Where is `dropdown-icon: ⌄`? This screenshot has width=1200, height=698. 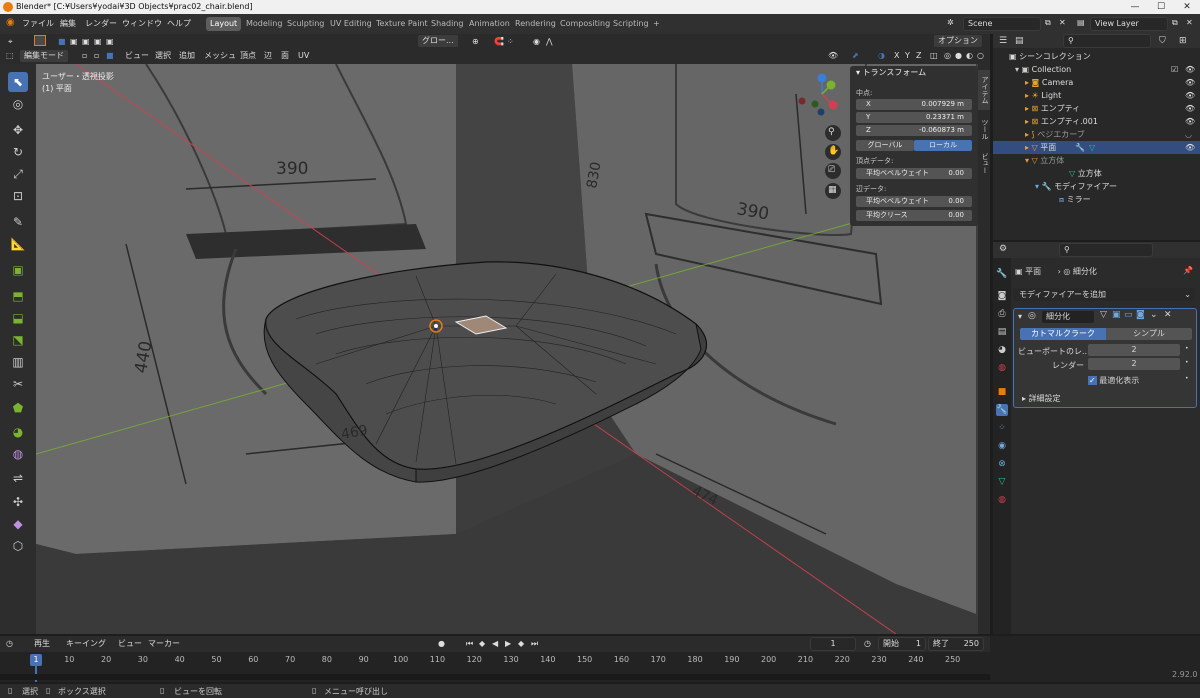
dropdown-icon: ⌄ is located at coordinates (1154, 315).